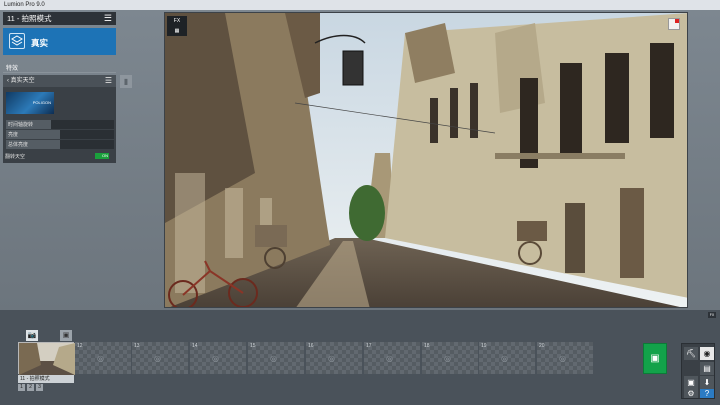  What do you see at coordinates (253, 346) in the screenshot?
I see `slot-number: 15` at bounding box center [253, 346].